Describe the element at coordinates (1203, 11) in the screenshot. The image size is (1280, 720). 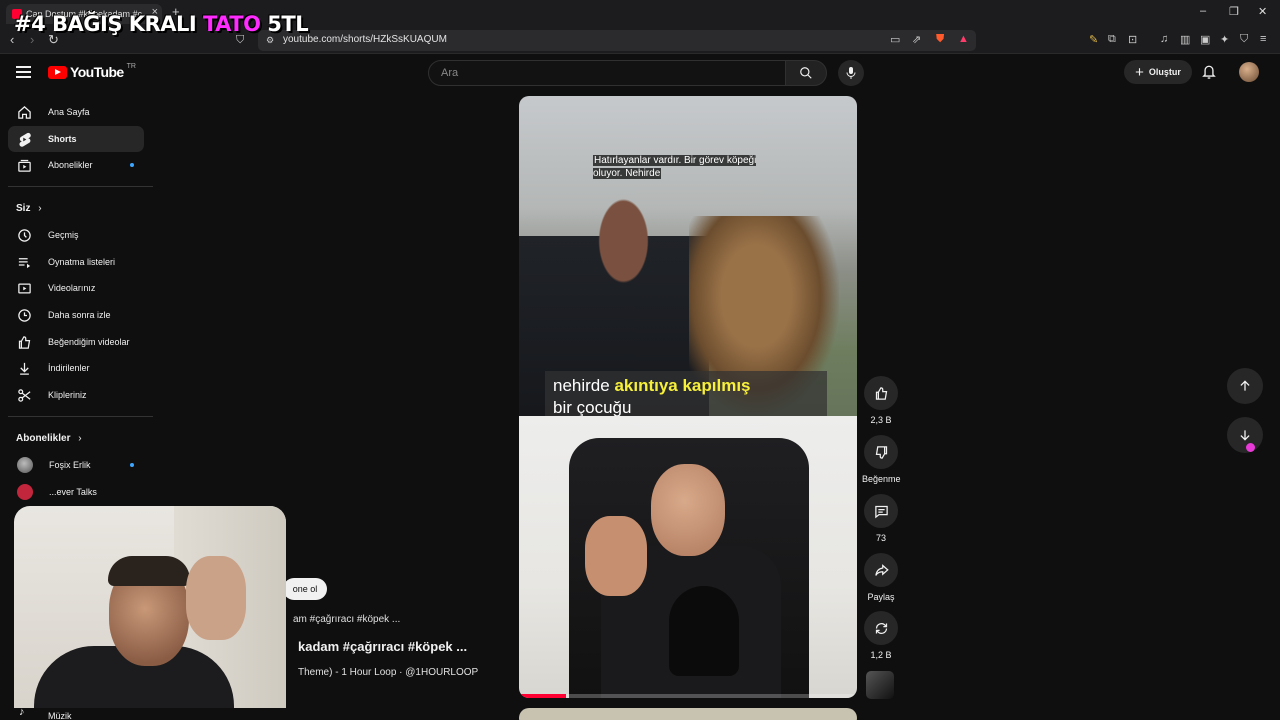
I see `minimize-icon: –` at that location.